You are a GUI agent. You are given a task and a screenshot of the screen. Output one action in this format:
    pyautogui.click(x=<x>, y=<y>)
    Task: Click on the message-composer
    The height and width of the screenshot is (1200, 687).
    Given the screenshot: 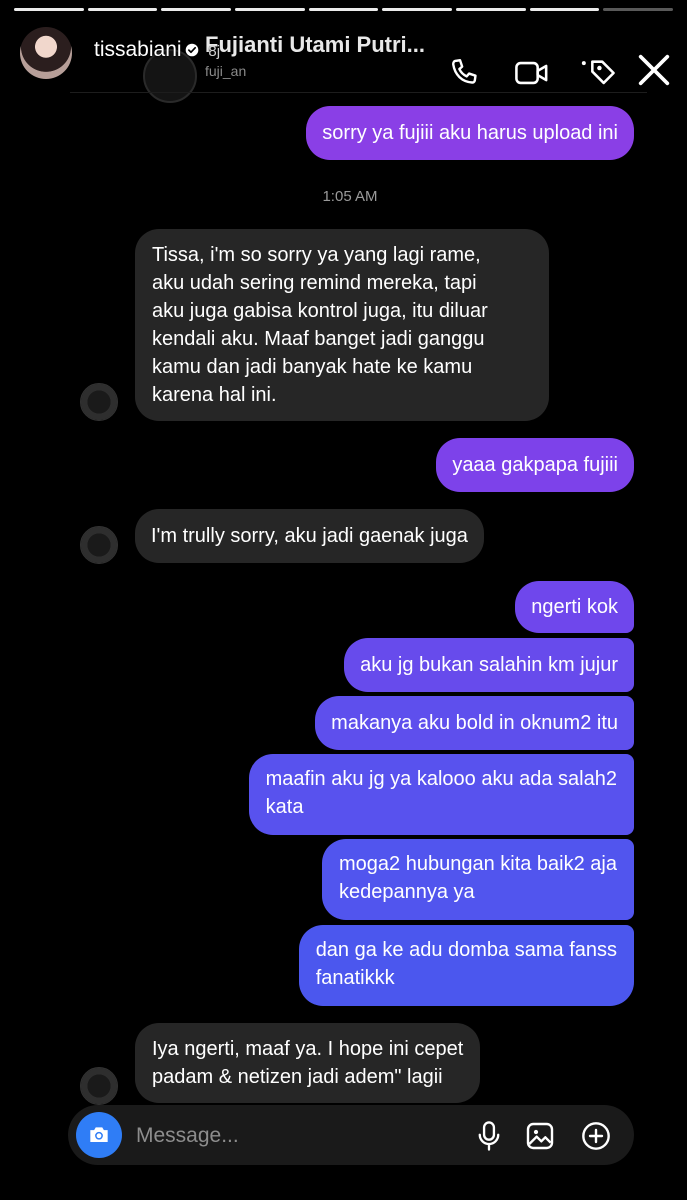 What is the action you would take?
    pyautogui.click(x=351, y=1135)
    